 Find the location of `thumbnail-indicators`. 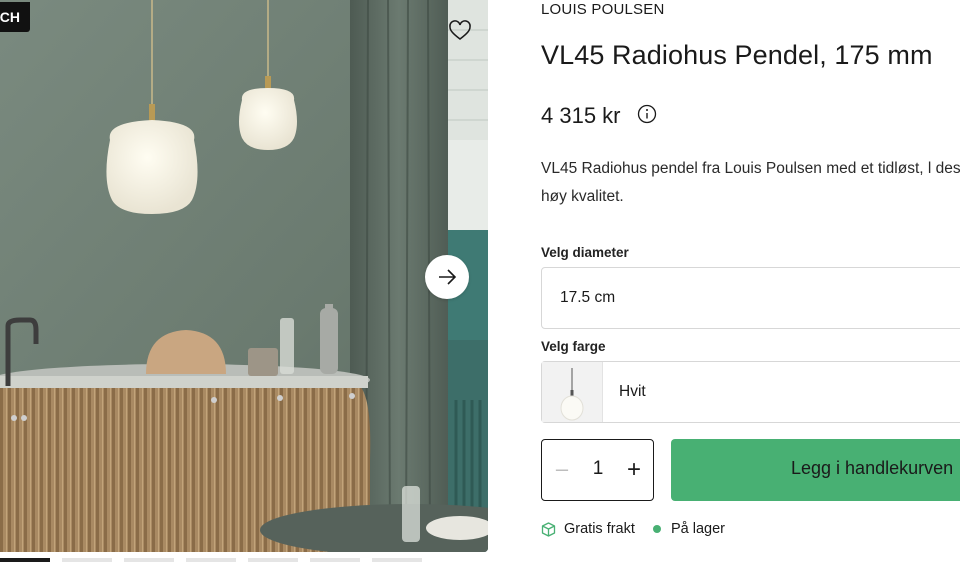

thumbnail-indicators is located at coordinates (244, 560).